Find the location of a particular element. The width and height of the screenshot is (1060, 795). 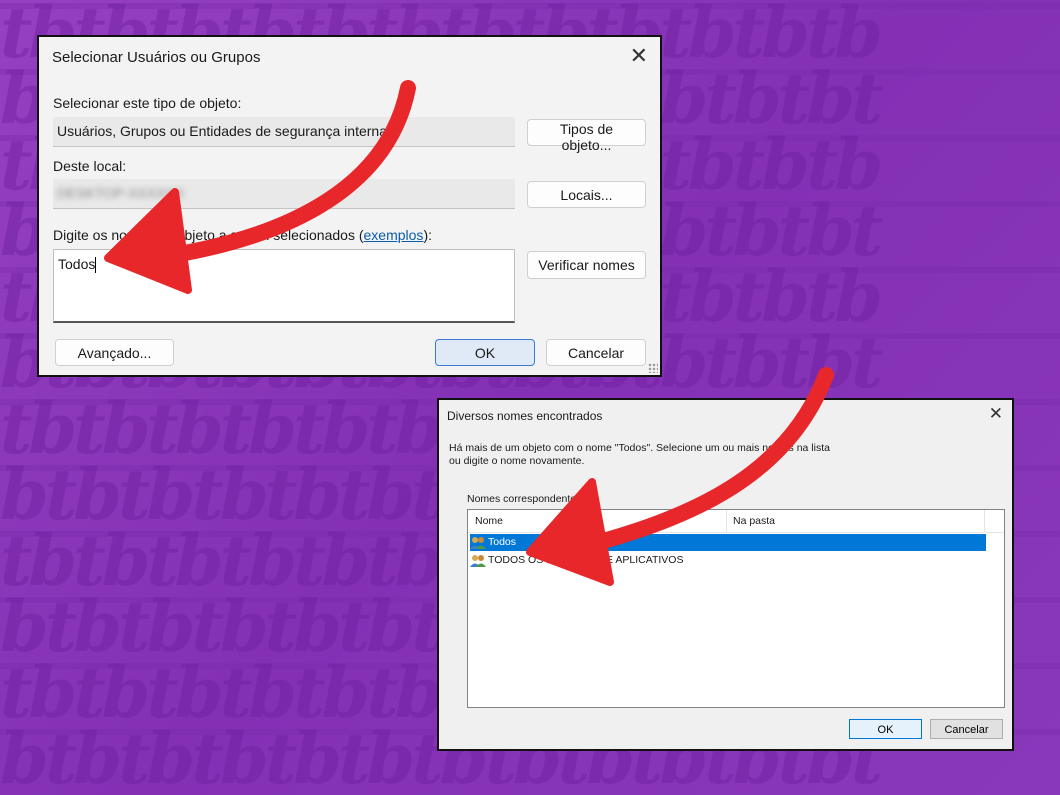

matching-names-label: Nomes correspondentes: is located at coordinates (526, 499).